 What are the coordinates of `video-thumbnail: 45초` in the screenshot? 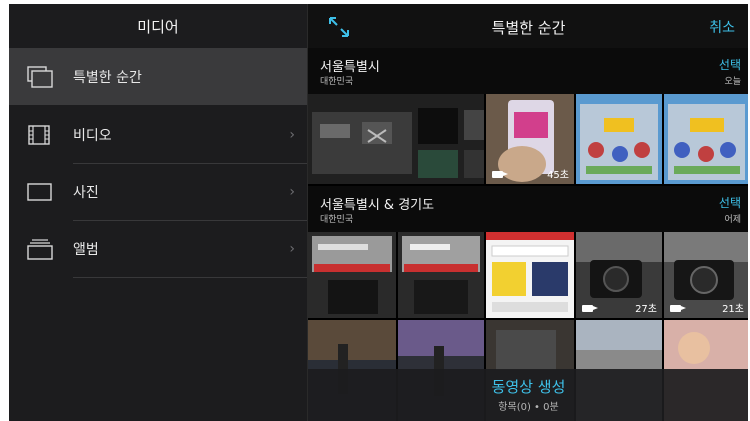 It's located at (530, 139).